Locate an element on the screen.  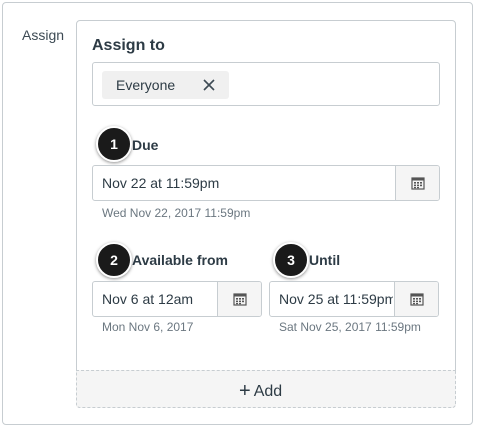
step-badge-2: 2 is located at coordinates (114, 260).